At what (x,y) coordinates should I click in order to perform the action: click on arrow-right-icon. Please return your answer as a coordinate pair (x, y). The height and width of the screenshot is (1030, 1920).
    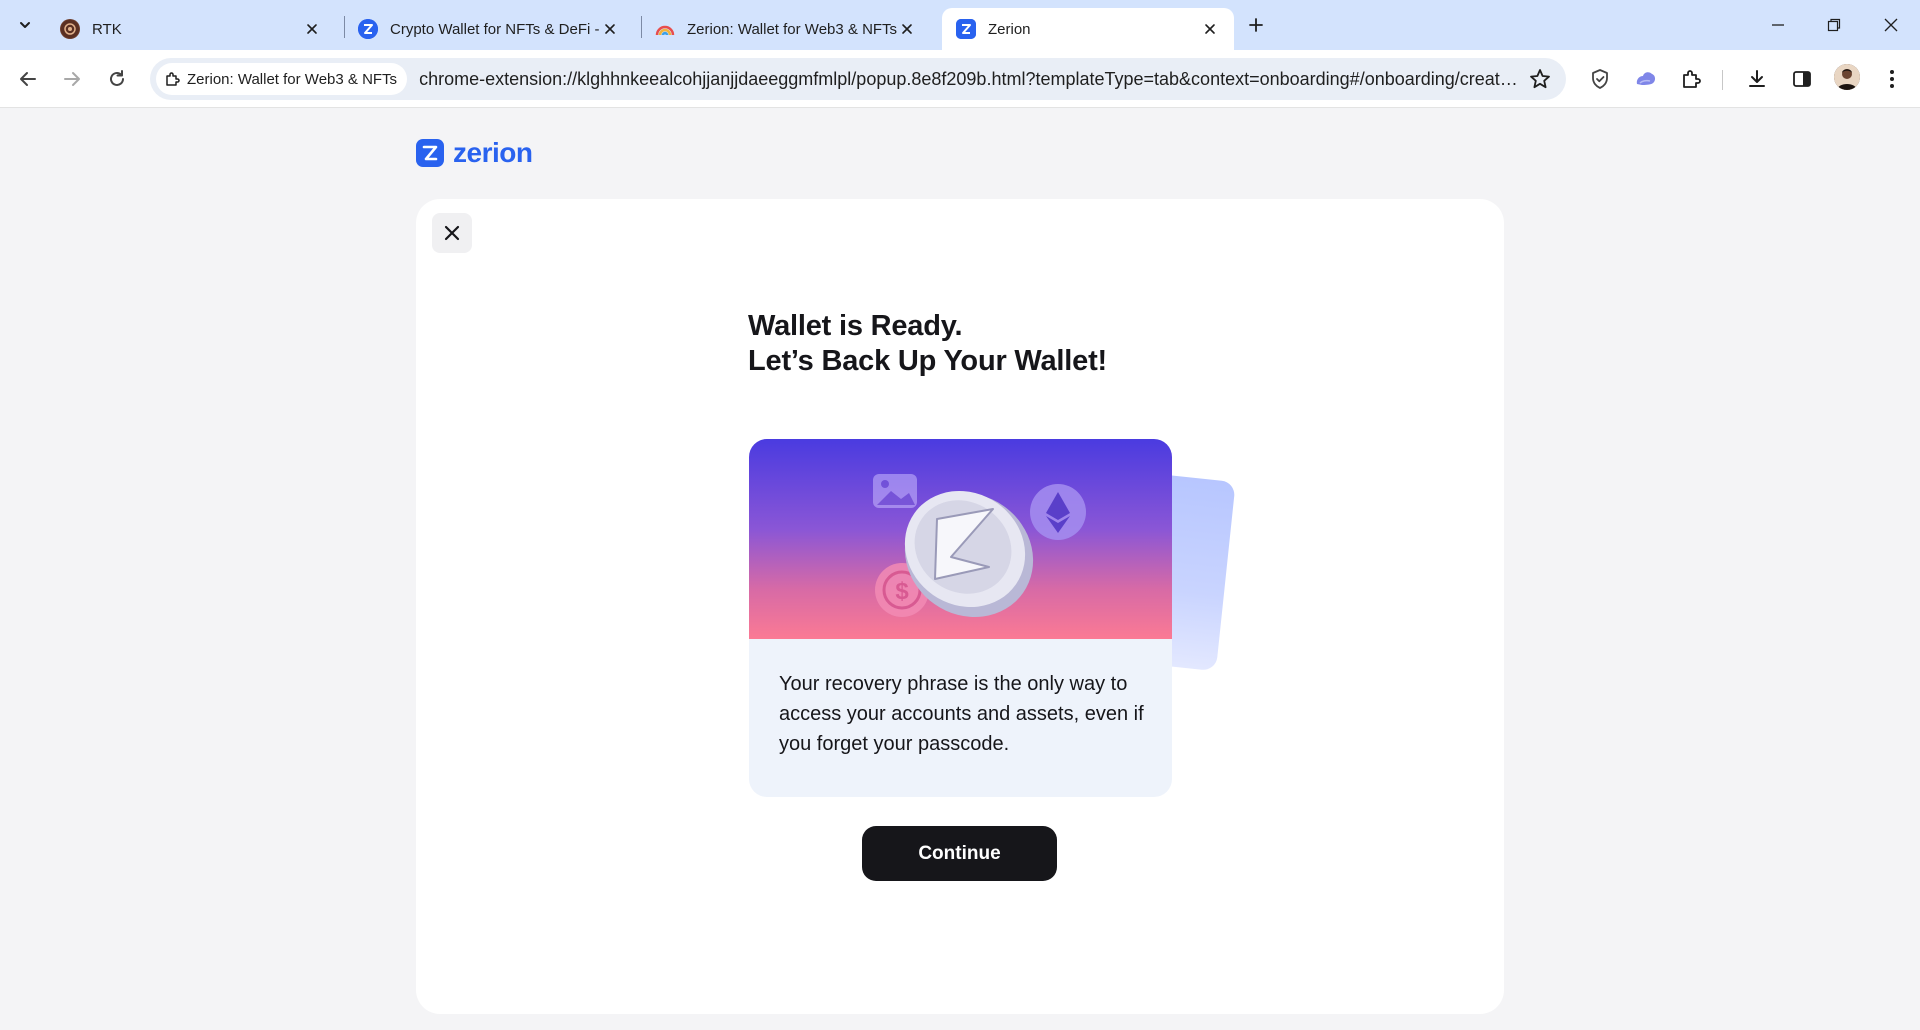
    Looking at the image, I should click on (72, 79).